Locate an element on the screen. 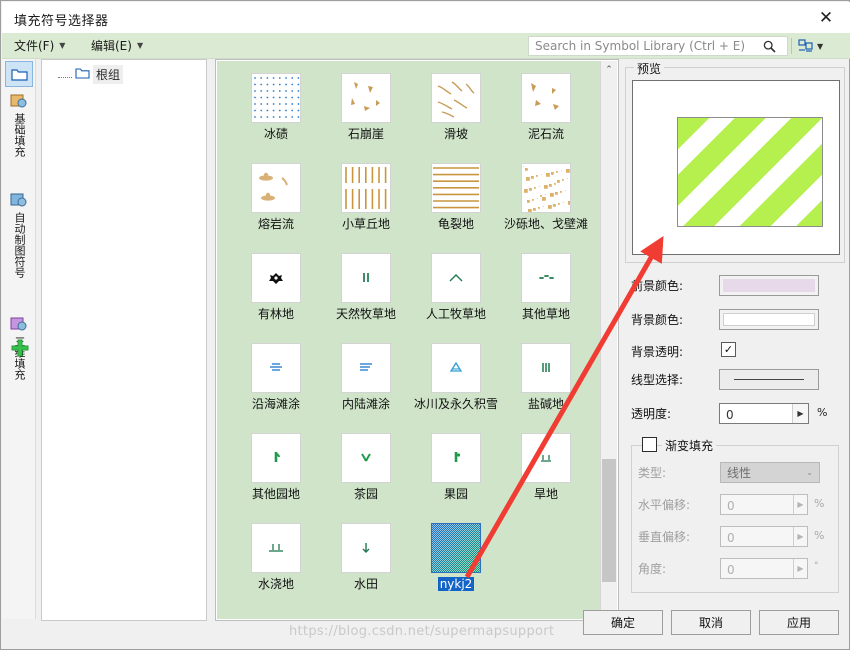 The width and height of the screenshot is (850, 651). symbol-cell: 沙砾地、戈壁滩 is located at coordinates (546, 202).